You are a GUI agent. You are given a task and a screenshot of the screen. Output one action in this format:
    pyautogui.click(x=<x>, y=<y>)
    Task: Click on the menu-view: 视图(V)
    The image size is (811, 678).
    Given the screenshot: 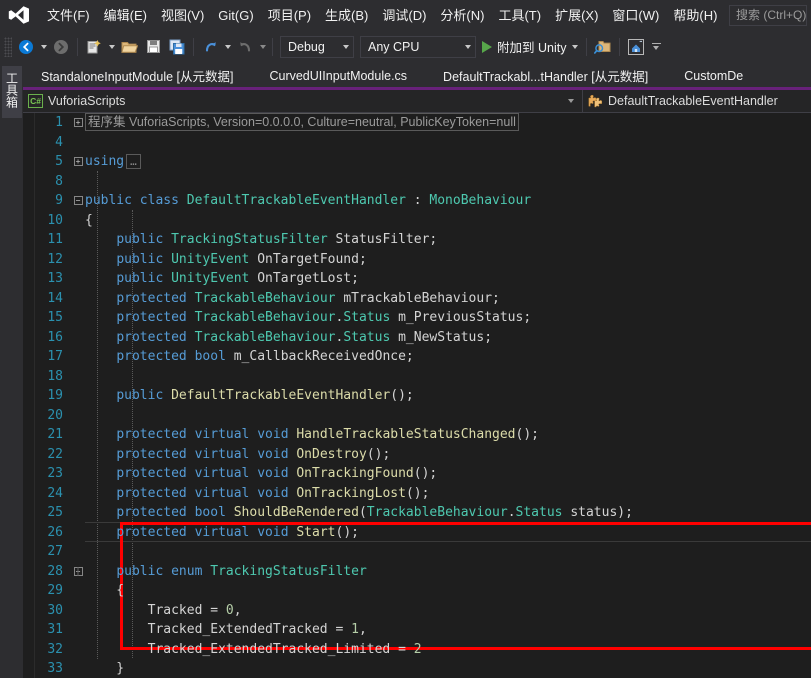 What is the action you would take?
    pyautogui.click(x=182, y=15)
    